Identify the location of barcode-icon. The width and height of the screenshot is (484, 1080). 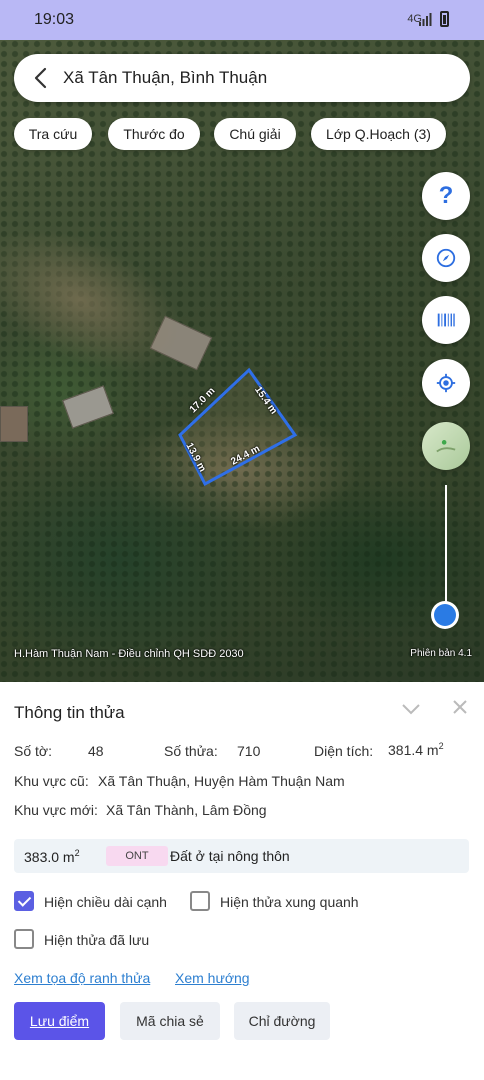
(446, 320).